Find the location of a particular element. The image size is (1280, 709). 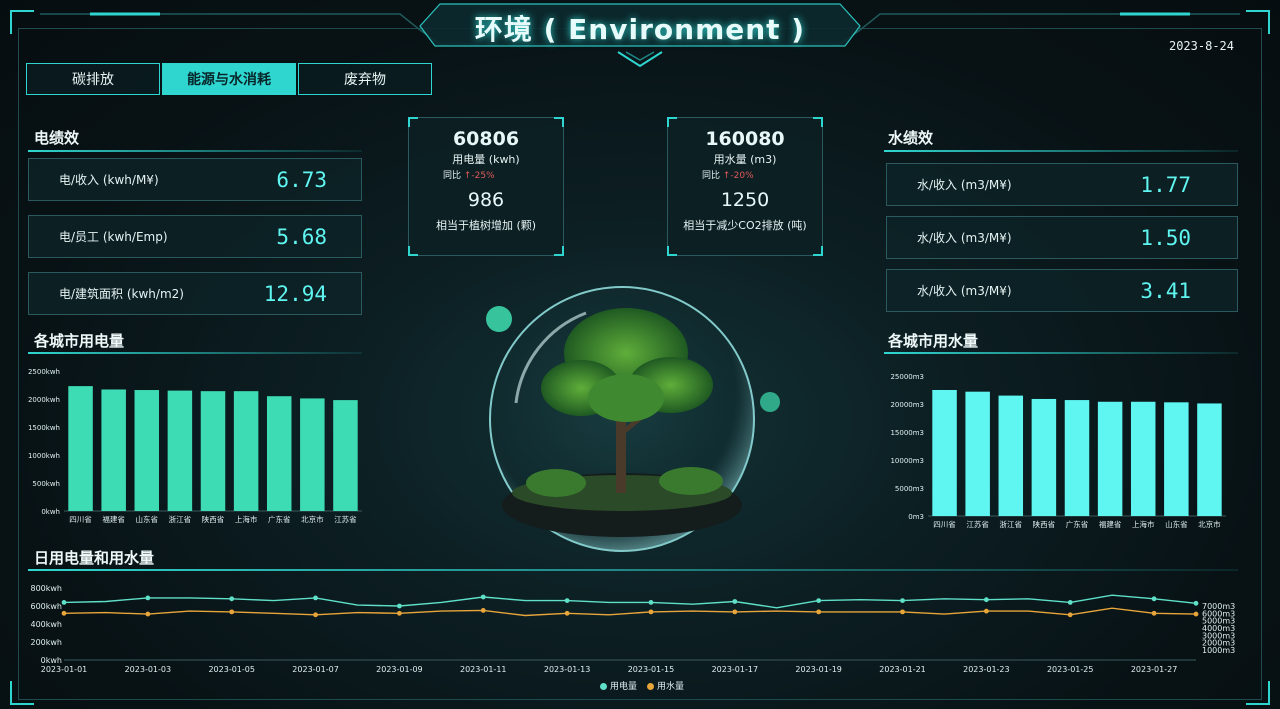

yoy-row: 同比 ↑-20% is located at coordinates (745, 174).